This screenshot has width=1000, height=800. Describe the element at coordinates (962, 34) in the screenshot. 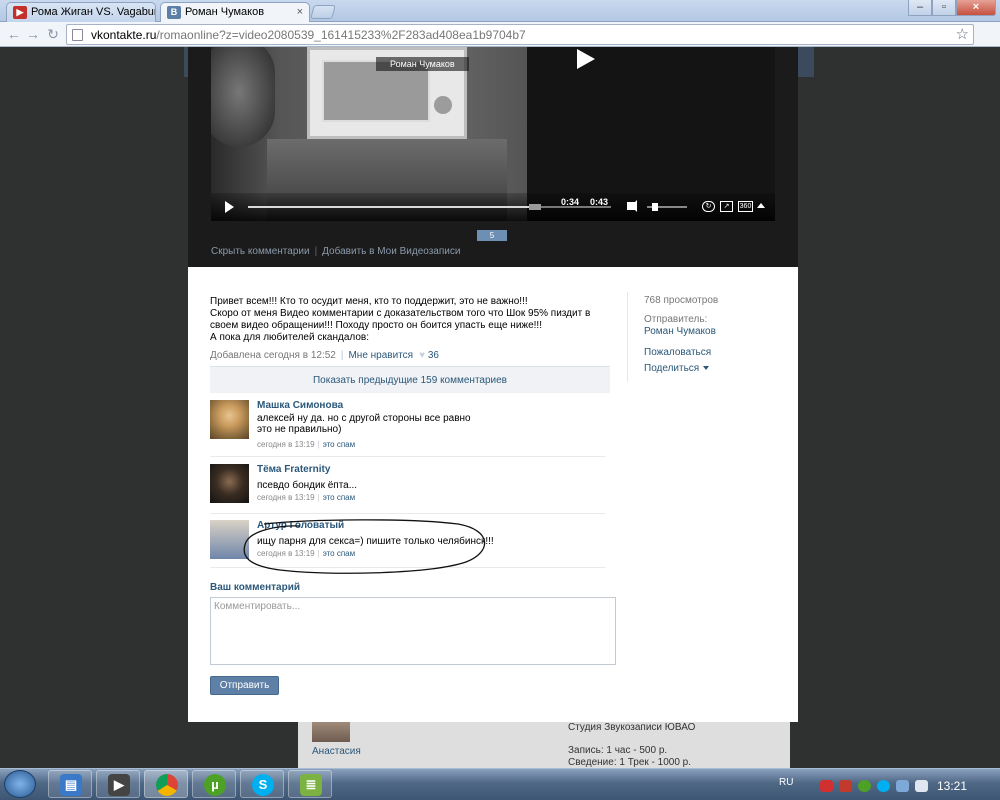

I see `bookmark-star-icon: ☆` at that location.